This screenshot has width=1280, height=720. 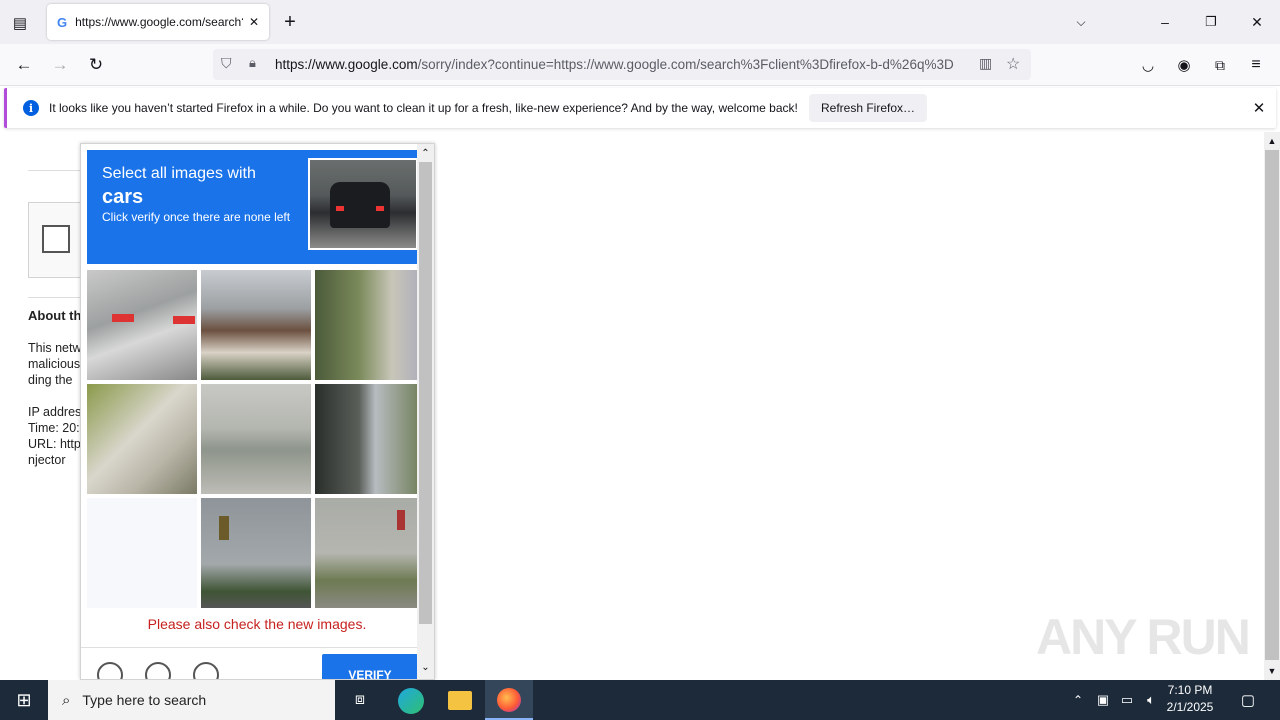 I want to click on recaptcha-box, so click(x=58, y=240).